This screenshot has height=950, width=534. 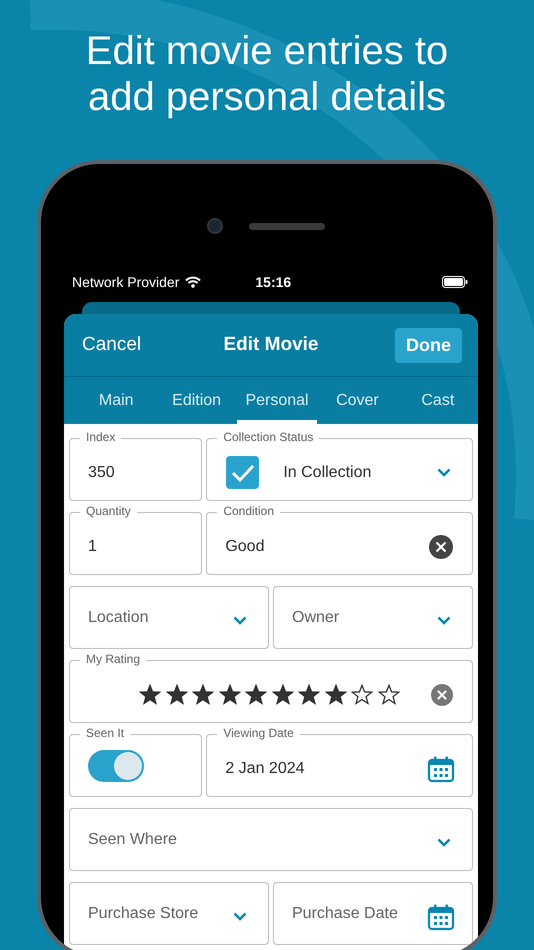 I want to click on toggle-switch, so click(x=116, y=766).